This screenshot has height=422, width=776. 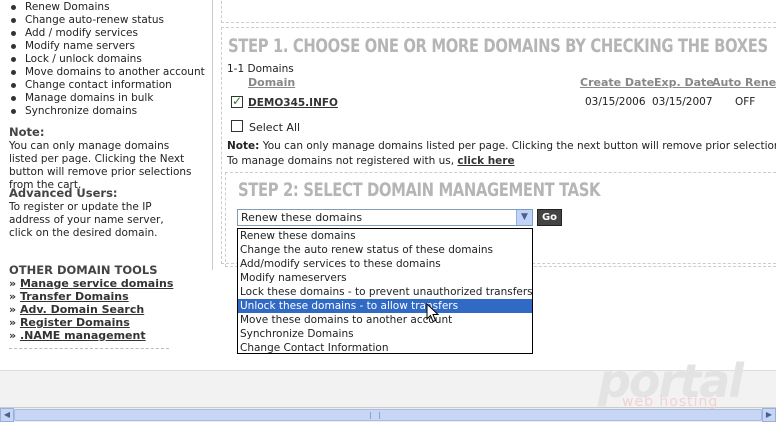 I want to click on select-all-checkbox, so click(x=237, y=126).